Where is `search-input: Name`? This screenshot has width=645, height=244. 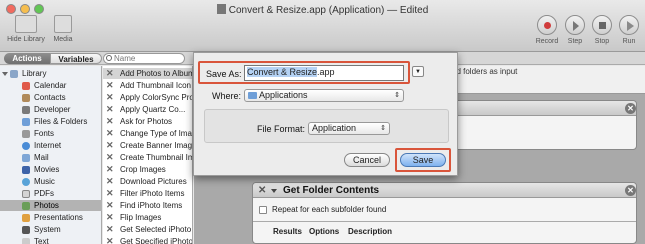 search-input: Name is located at coordinates (144, 58).